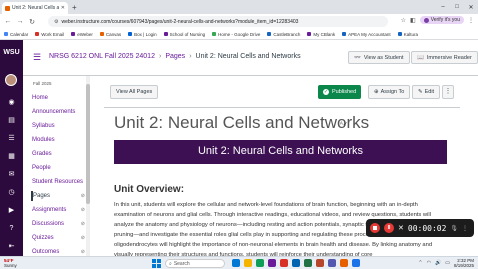 This screenshot has width=478, height=269. Describe the element at coordinates (11, 156) in the screenshot. I see `calendar-icon: ▦` at that location.